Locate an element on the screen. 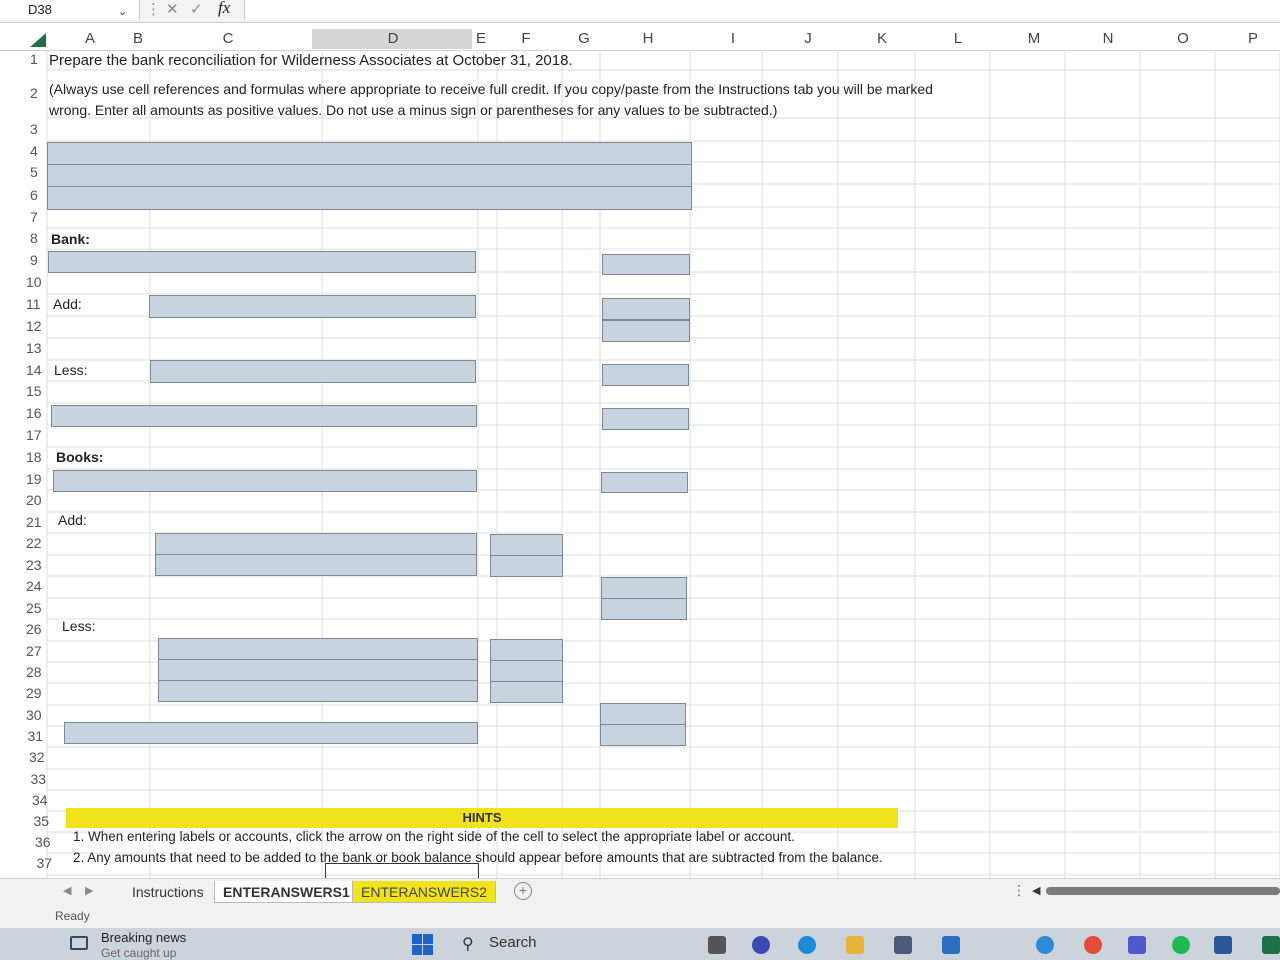 This screenshot has width=1280, height=960. row-header-33: 33 is located at coordinates (39, 779).